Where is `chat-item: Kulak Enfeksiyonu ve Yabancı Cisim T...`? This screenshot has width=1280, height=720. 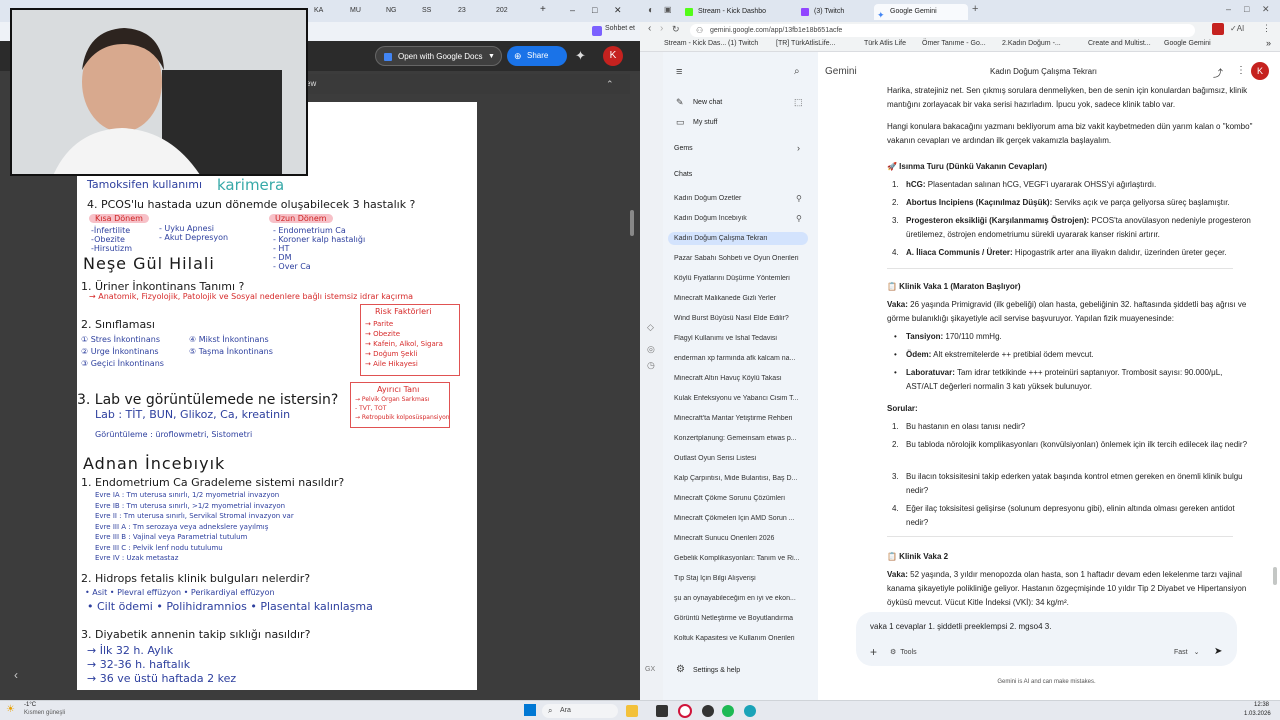 chat-item: Kulak Enfeksiyonu ve Yabancı Cisim T... is located at coordinates (740, 398).